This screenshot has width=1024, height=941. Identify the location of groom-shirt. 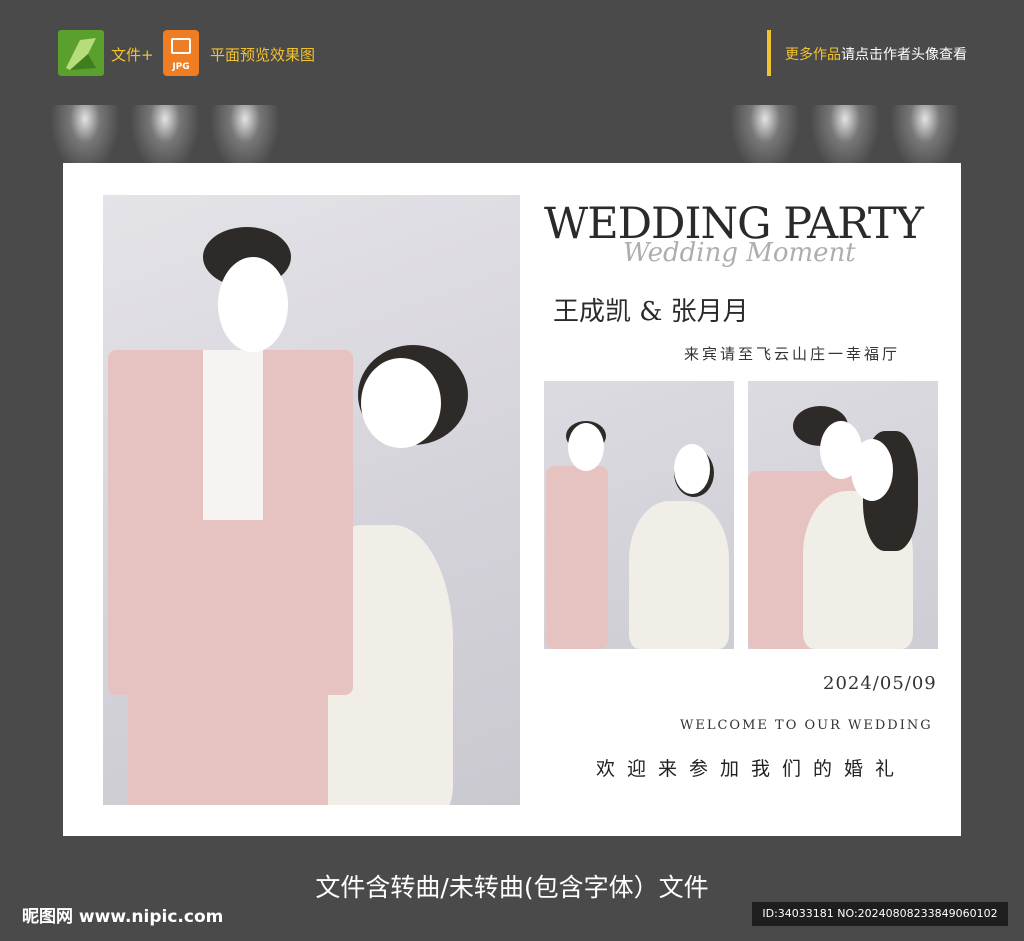
(233, 435).